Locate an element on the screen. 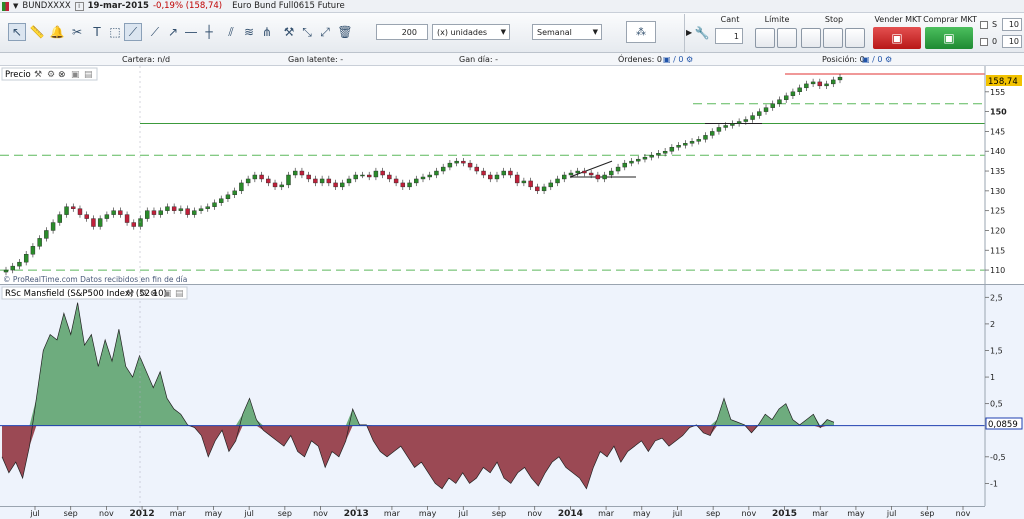 Image resolution: width=1024 pixels, height=519 pixels. cut-icon: ✂ is located at coordinates (77, 32).